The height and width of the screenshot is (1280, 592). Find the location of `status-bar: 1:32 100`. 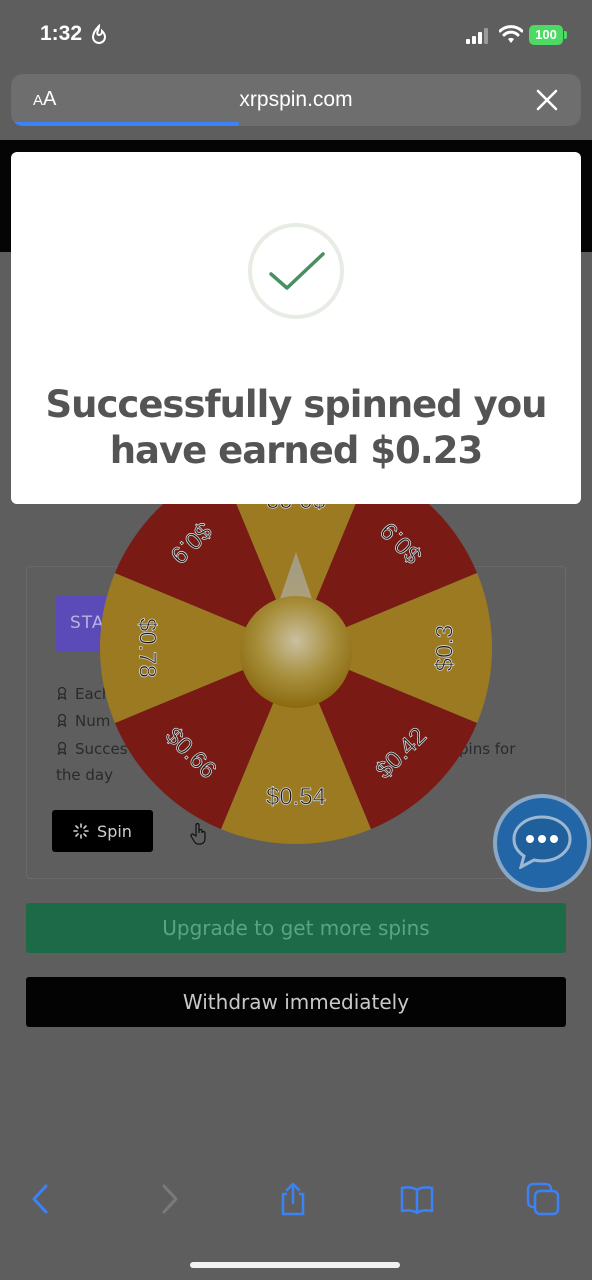

status-bar: 1:32 100 is located at coordinates (296, 35).